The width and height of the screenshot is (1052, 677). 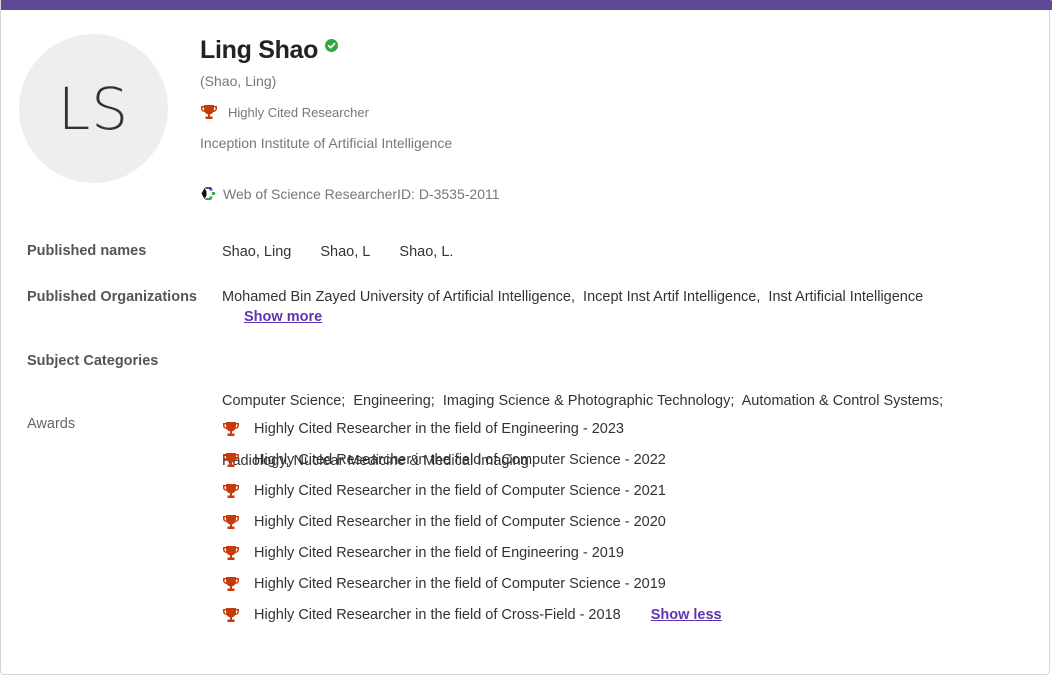 I want to click on published-name: Shao, Ling, so click(x=257, y=252).